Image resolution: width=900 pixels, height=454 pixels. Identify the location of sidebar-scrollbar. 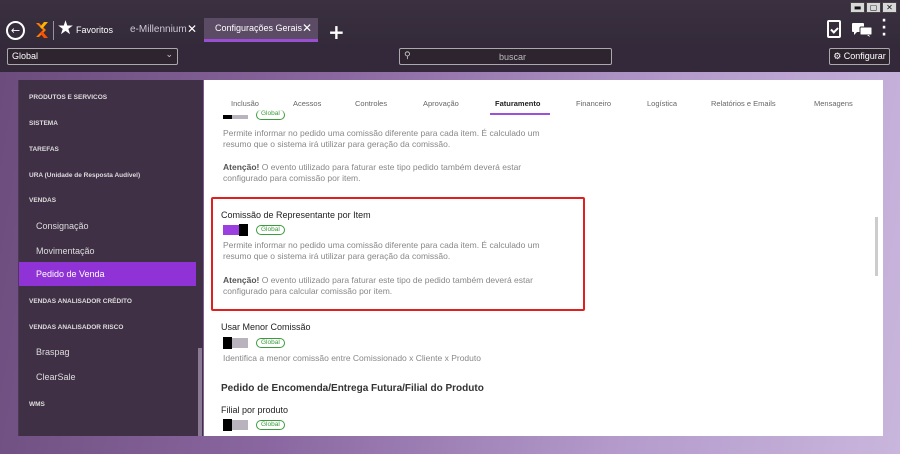
(200, 392).